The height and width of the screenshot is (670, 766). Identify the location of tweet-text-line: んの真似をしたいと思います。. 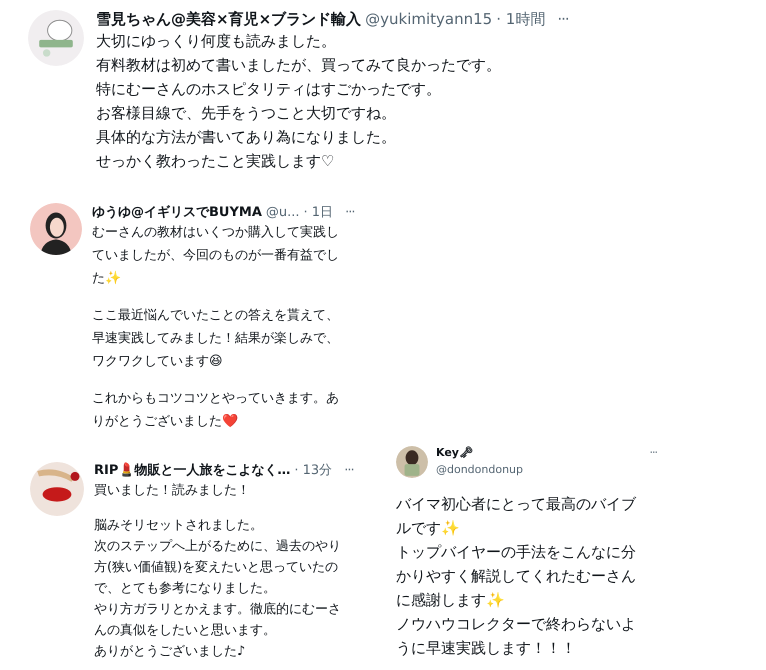
(185, 631).